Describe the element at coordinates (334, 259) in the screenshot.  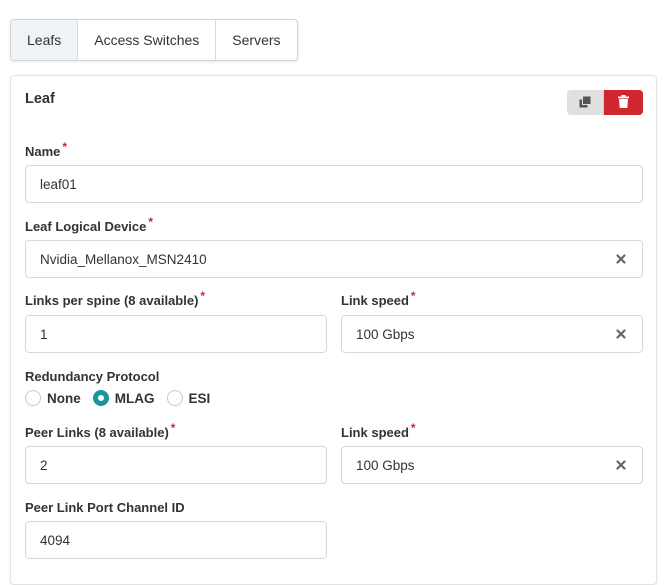
I see `logical-device-select: Nvidia_Mellanox_MSN2410` at that location.